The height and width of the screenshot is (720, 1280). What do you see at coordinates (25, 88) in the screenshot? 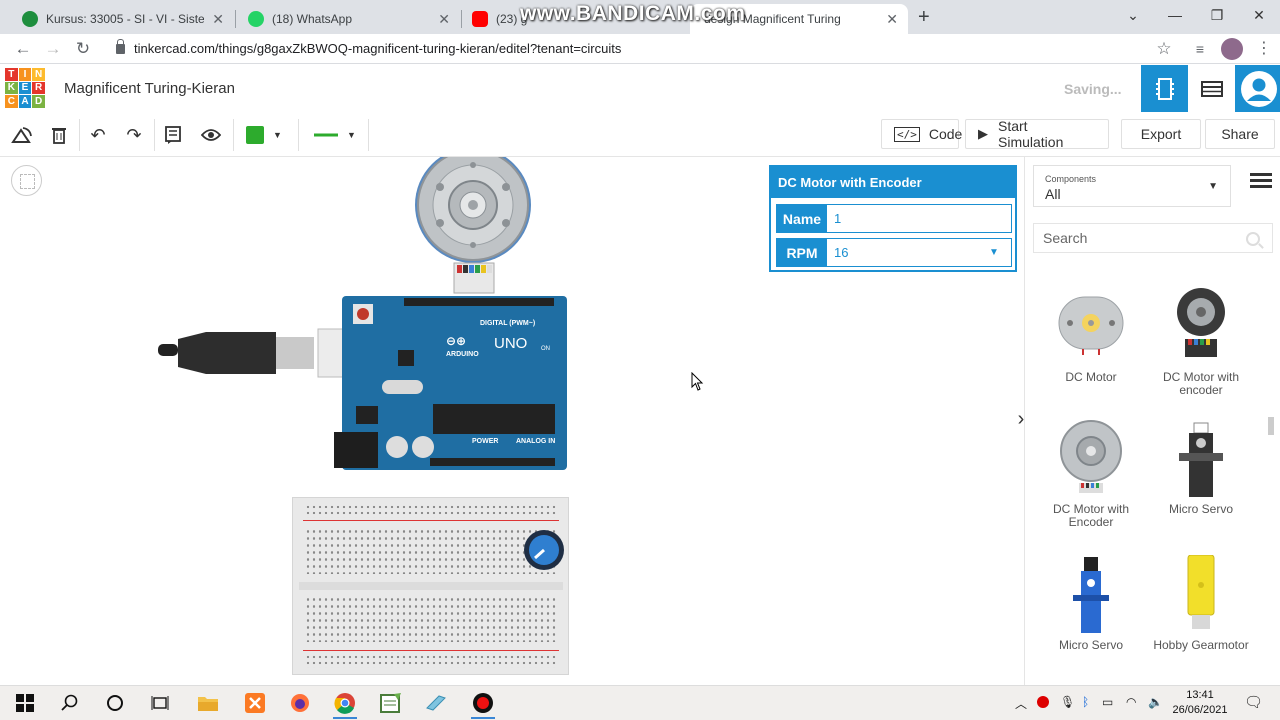
I see `tinkercad-logo: T I N K E R C A D` at bounding box center [25, 88].